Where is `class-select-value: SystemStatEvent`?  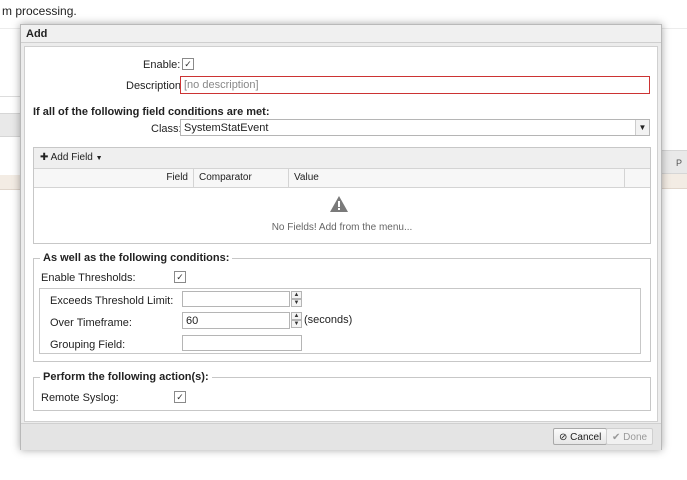
class-select-value: SystemStatEvent is located at coordinates (226, 128).